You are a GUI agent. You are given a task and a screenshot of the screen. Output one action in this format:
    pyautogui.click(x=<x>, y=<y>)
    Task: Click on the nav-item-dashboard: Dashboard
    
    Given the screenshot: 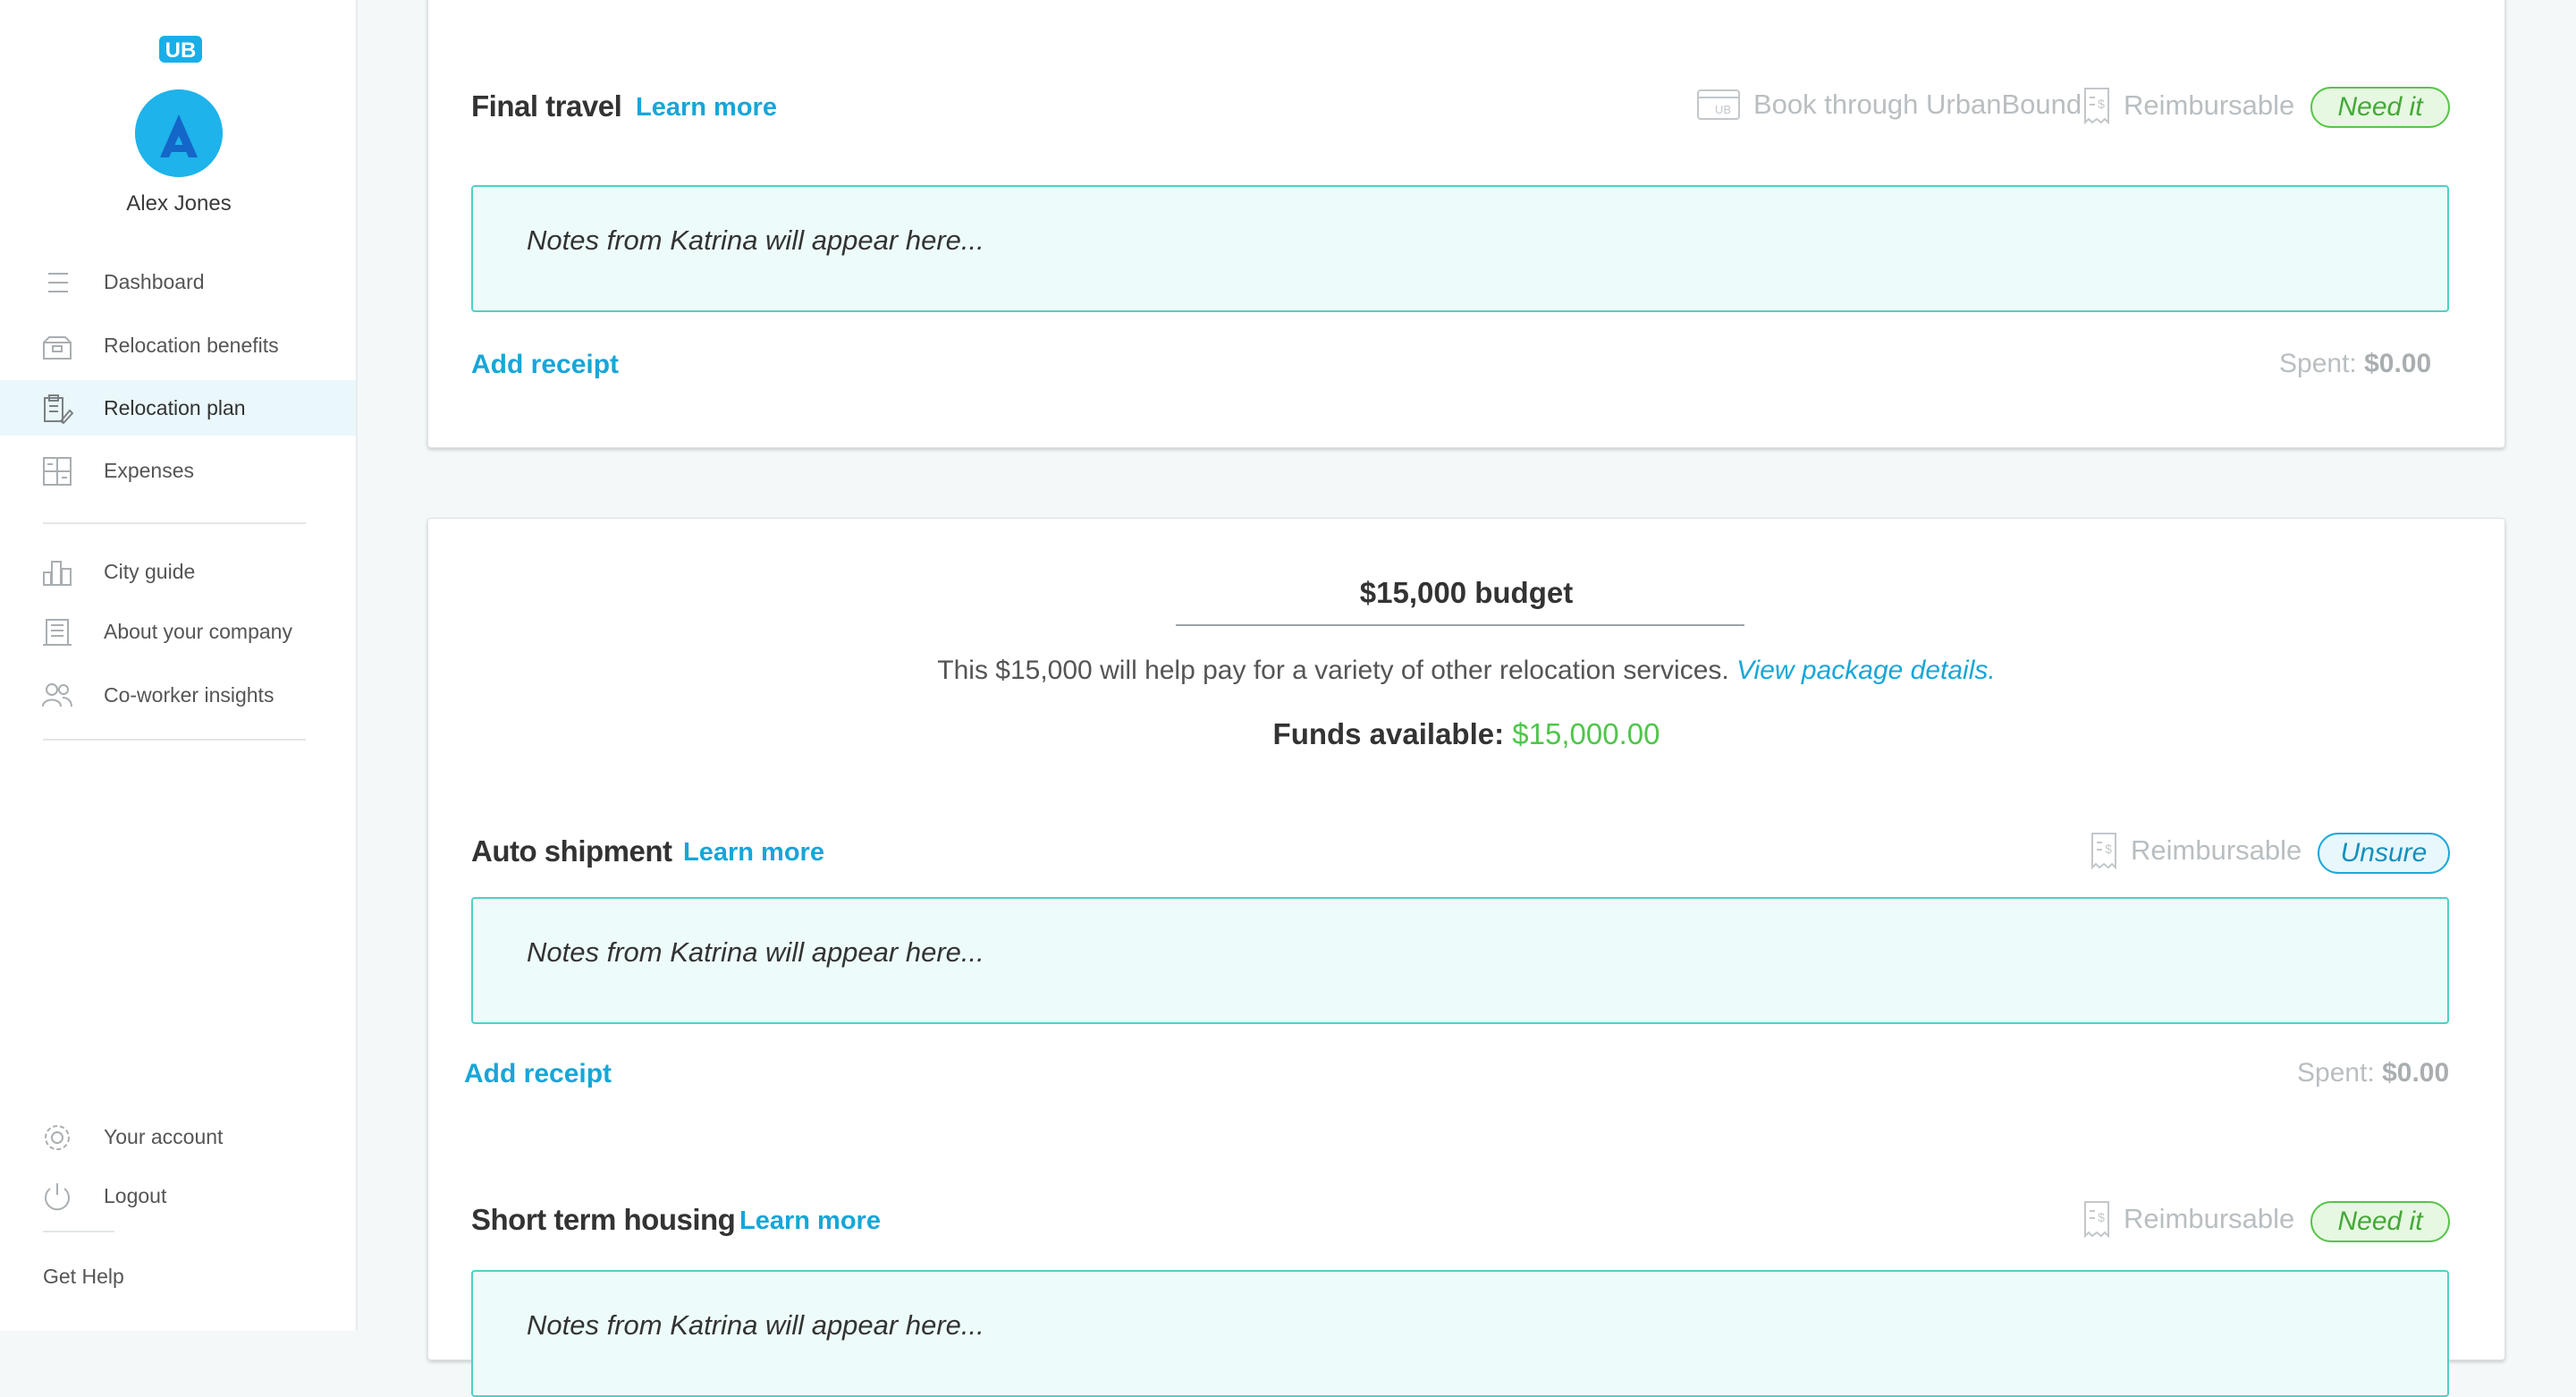 What is the action you would take?
    pyautogui.click(x=178, y=281)
    